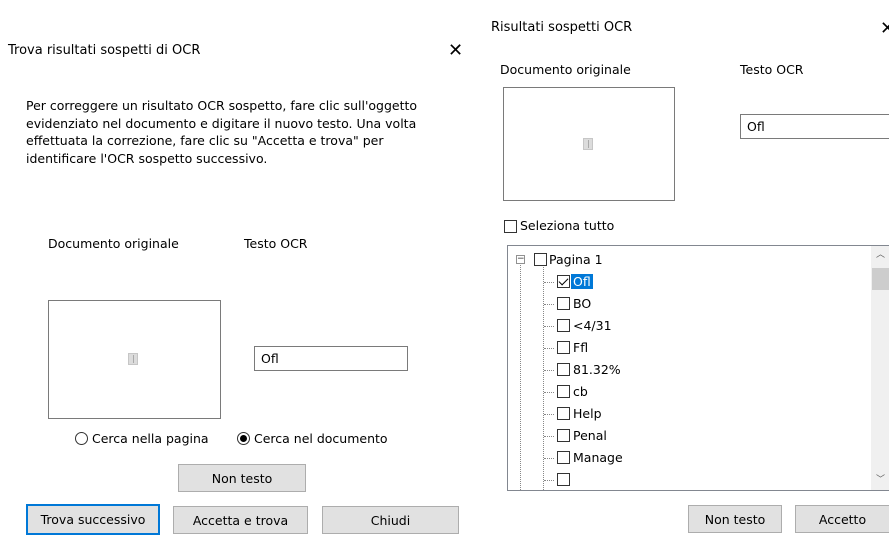 Image resolution: width=889 pixels, height=539 pixels. What do you see at coordinates (93, 519) in the screenshot?
I see `find-next-button: Trova successivo` at bounding box center [93, 519].